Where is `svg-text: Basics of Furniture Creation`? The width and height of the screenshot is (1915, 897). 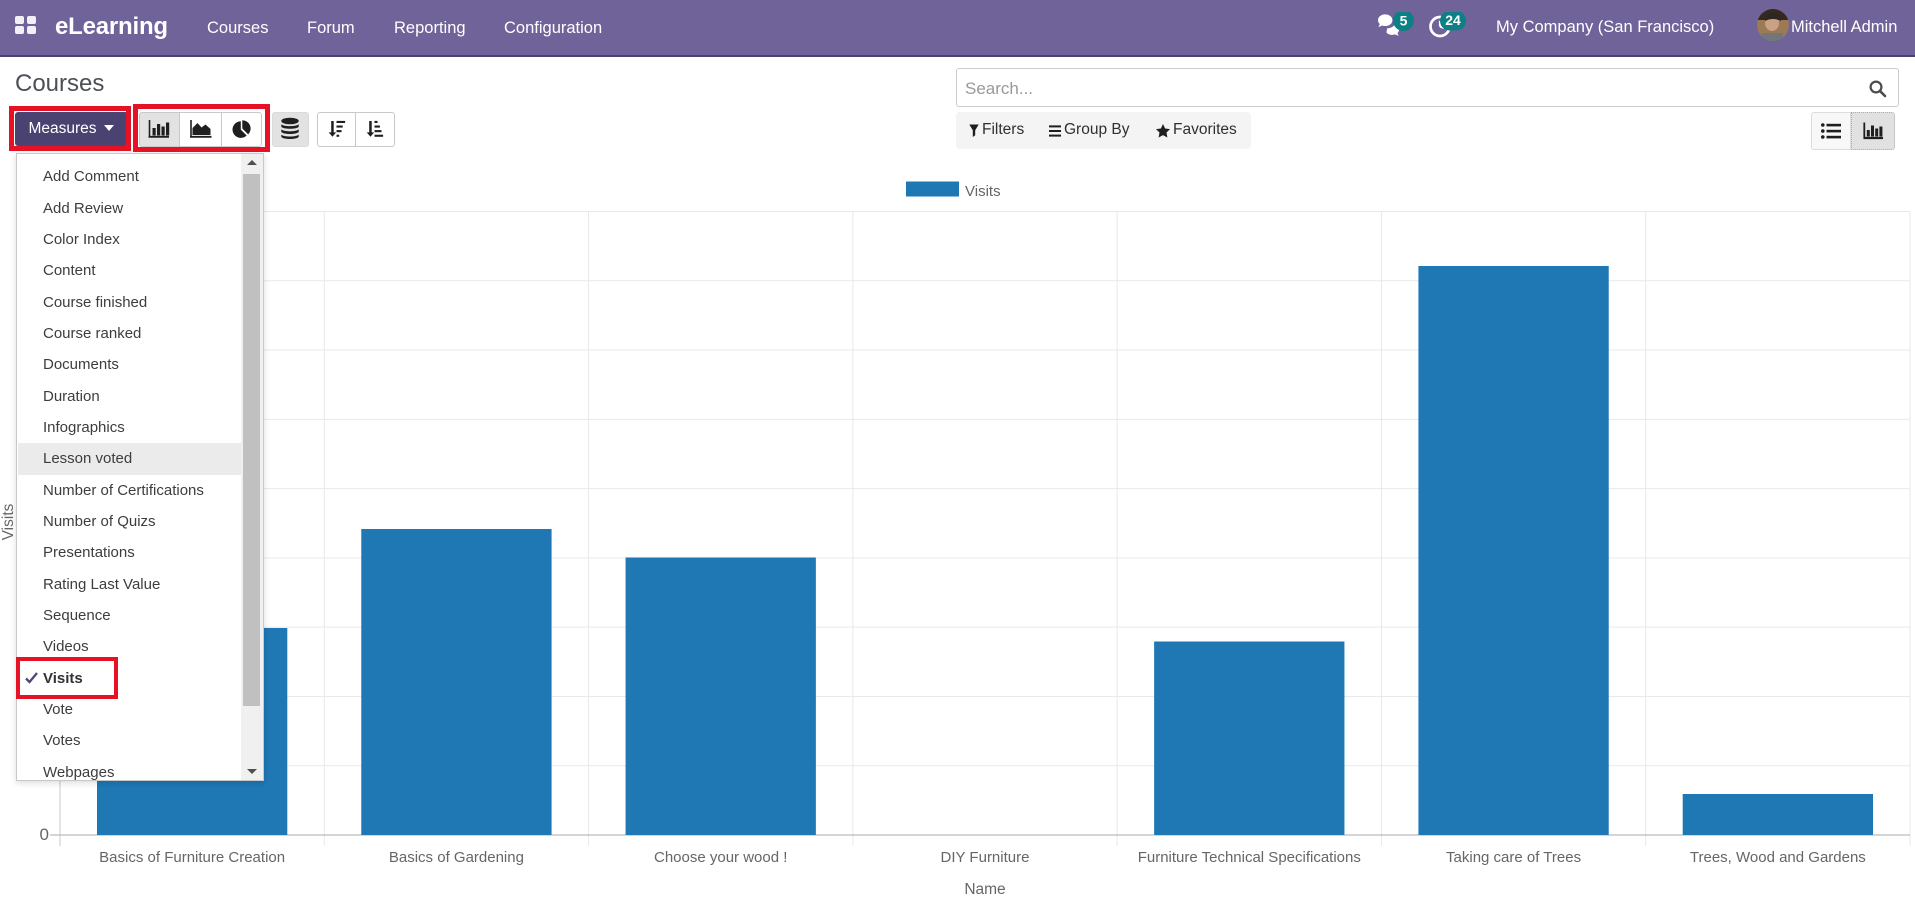
svg-text: Basics of Furniture Creation is located at coordinates (192, 857).